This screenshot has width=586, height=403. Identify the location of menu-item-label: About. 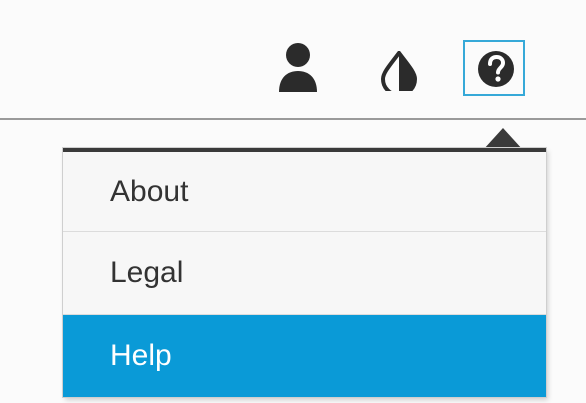
(149, 191).